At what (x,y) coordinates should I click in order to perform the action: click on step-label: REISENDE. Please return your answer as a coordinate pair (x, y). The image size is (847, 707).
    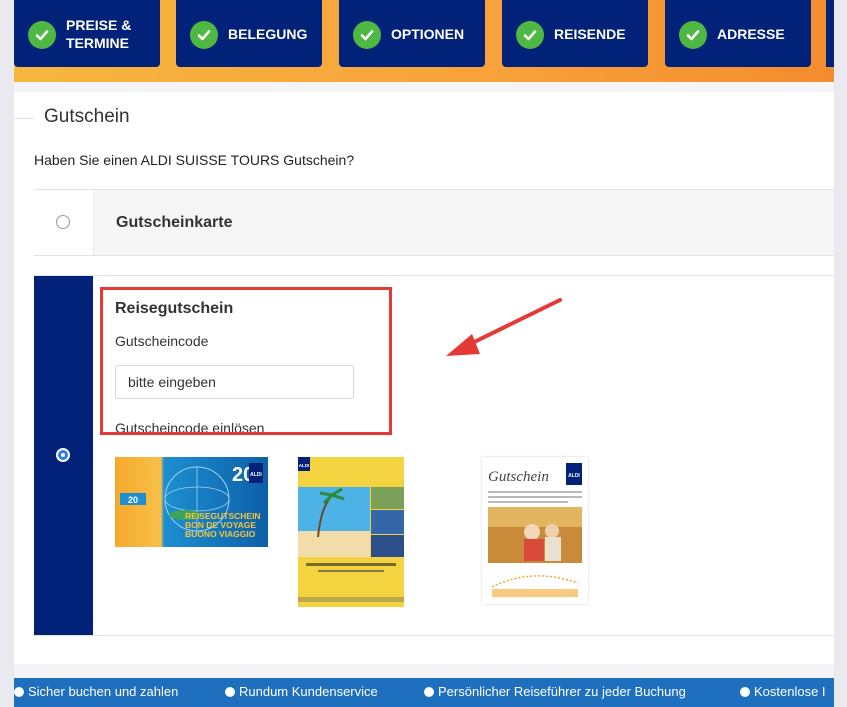
    Looking at the image, I should click on (590, 33).